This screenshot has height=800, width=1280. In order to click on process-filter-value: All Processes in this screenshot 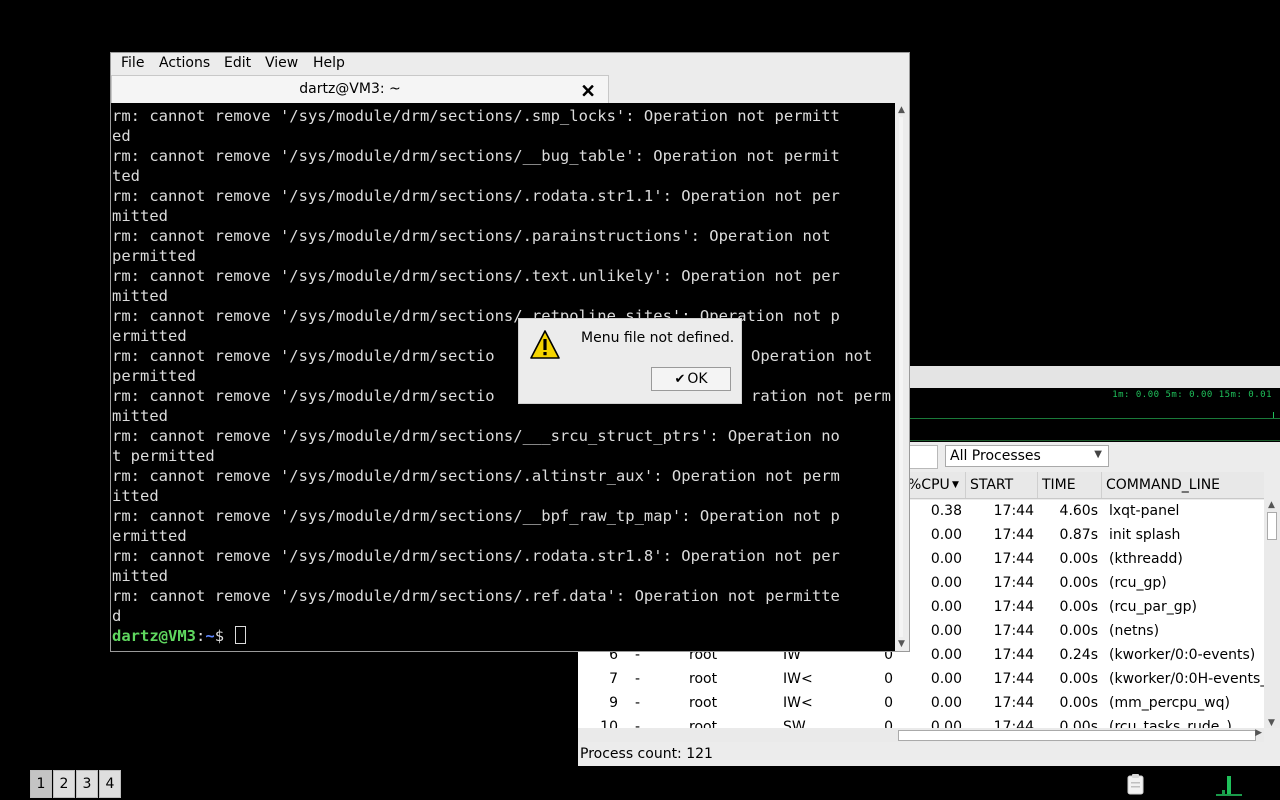, I will do `click(995, 456)`.